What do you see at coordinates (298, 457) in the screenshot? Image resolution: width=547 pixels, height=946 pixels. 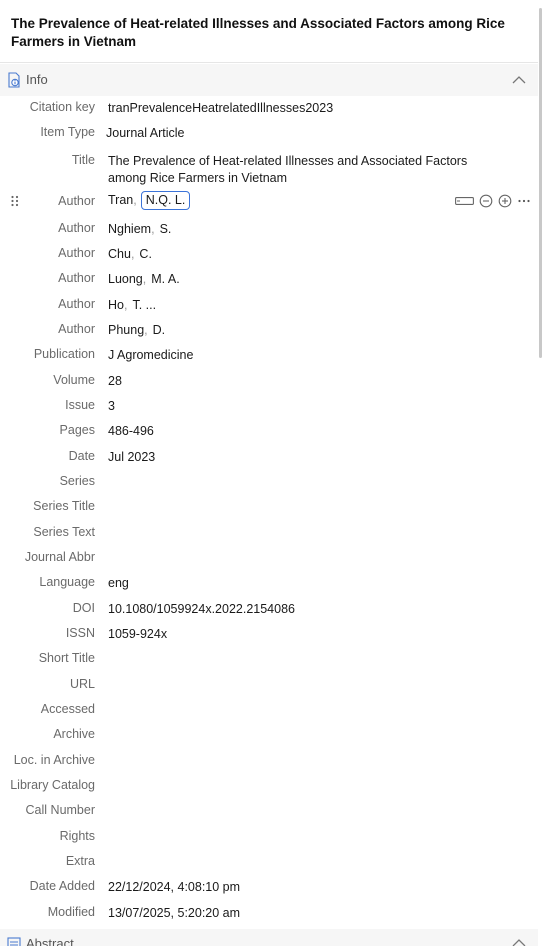 I see `date-value: Jul 2023` at bounding box center [298, 457].